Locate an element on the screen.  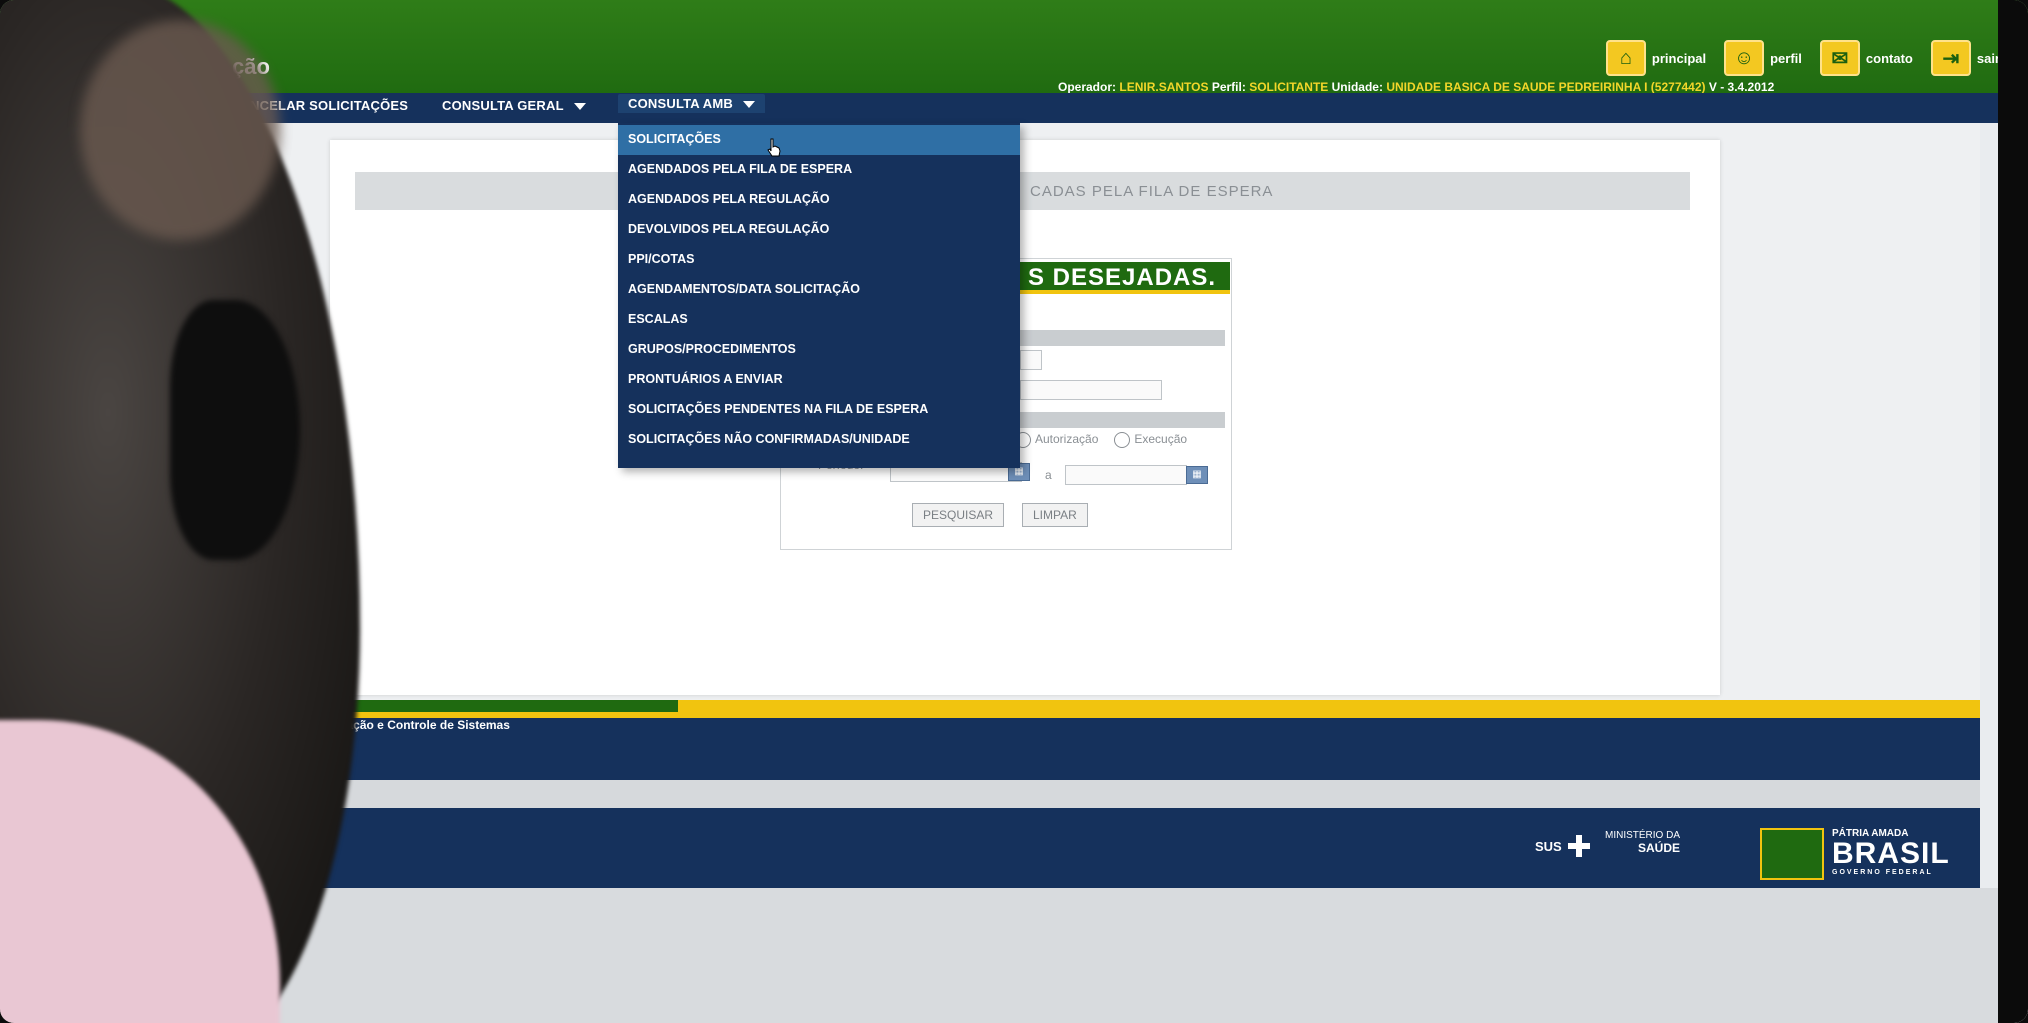
menu-consulta-geral: CONSULTA GERAL is located at coordinates (514, 105).